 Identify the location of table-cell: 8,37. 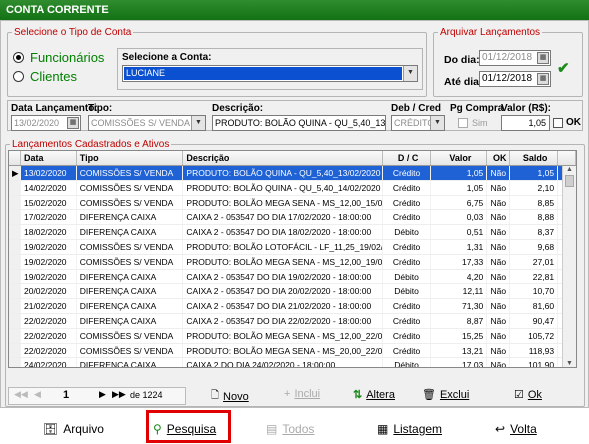
(534, 232).